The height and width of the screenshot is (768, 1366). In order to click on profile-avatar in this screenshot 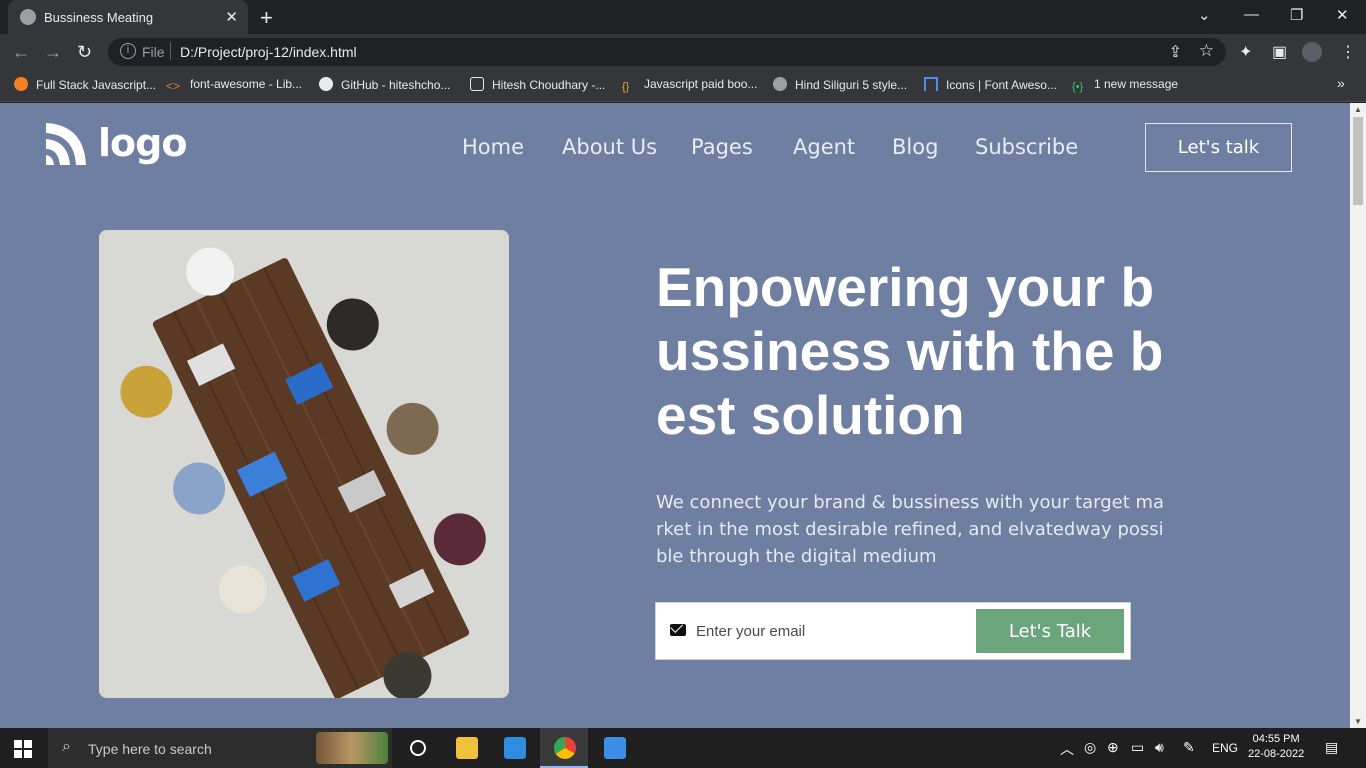, I will do `click(1312, 52)`.